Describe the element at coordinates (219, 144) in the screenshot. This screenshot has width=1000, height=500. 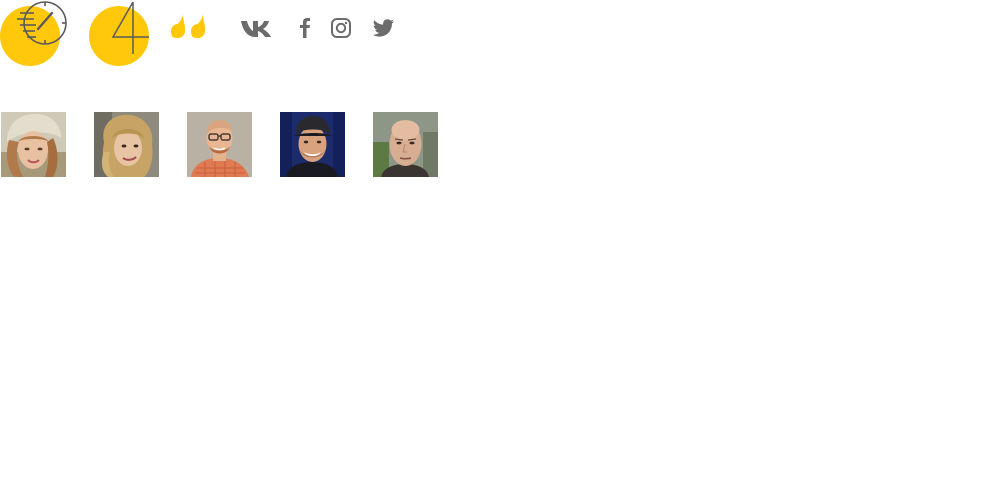
I see `avatar-man-glasses` at that location.